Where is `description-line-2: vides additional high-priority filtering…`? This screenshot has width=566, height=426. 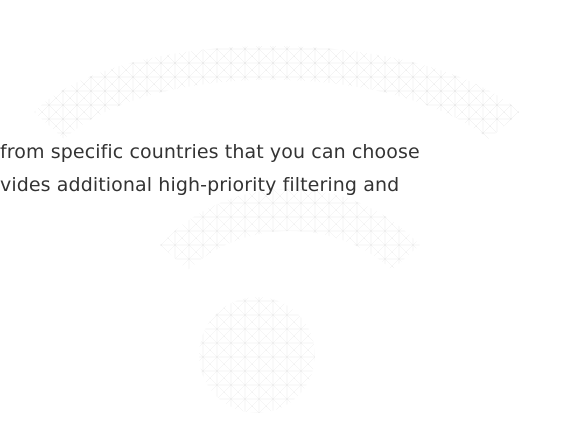
description-line-2: vides additional high-priority filtering… is located at coordinates (200, 185).